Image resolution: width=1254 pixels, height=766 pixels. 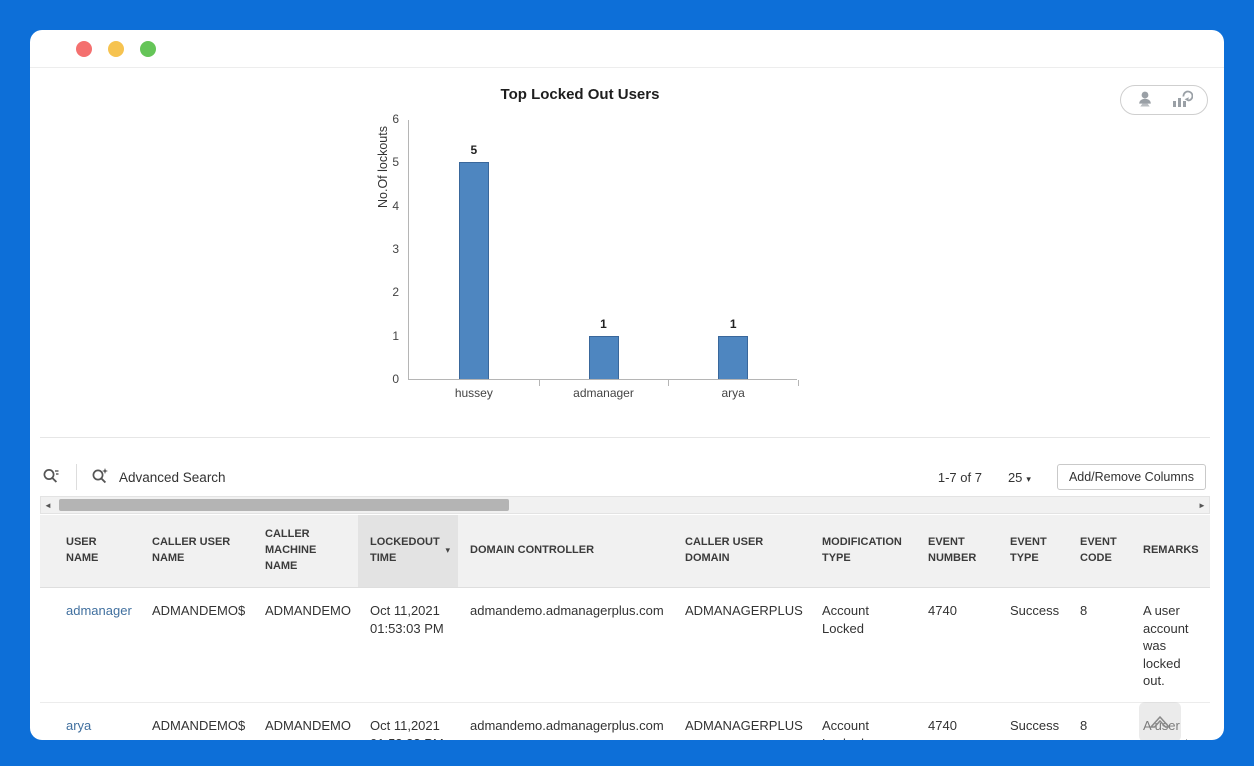 I want to click on scroll-right-arrow: ►, so click(x=1202, y=505).